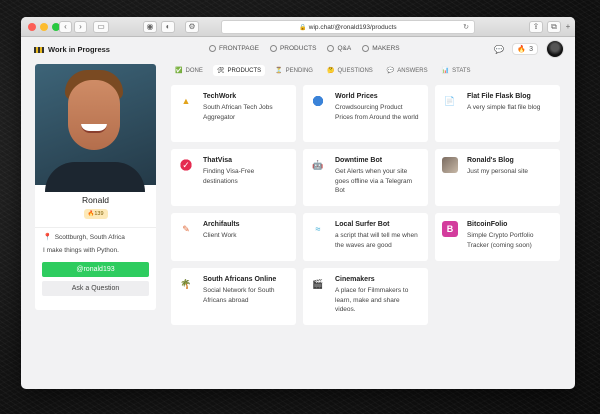 This screenshot has width=600, height=414. What do you see at coordinates (412, 70) in the screenshot?
I see `tab-label: ANSWERS` at bounding box center [412, 70].